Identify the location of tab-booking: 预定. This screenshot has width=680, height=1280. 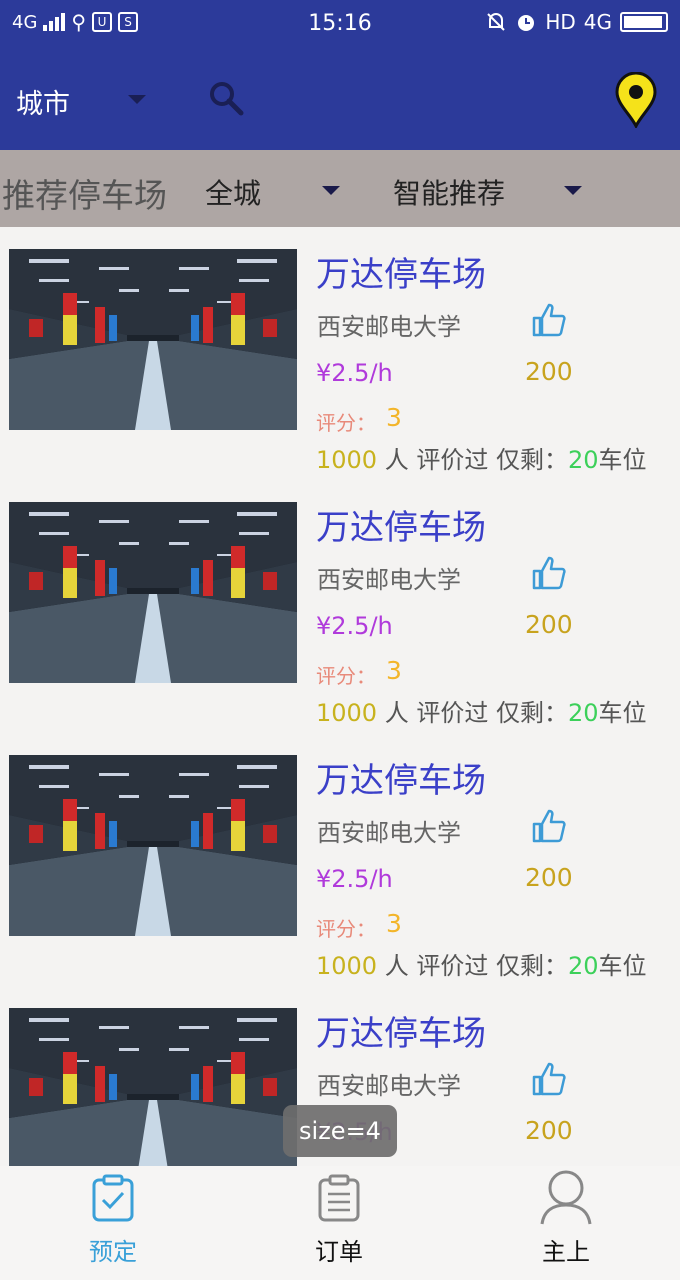
(113, 1223).